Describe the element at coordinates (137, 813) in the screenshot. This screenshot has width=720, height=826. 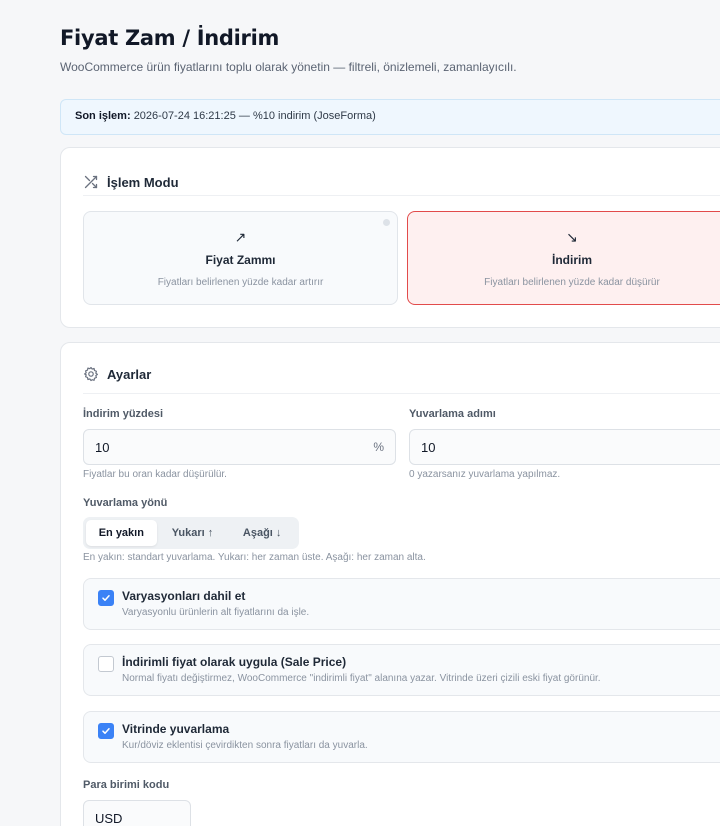
I see `currency-input: USD` at that location.